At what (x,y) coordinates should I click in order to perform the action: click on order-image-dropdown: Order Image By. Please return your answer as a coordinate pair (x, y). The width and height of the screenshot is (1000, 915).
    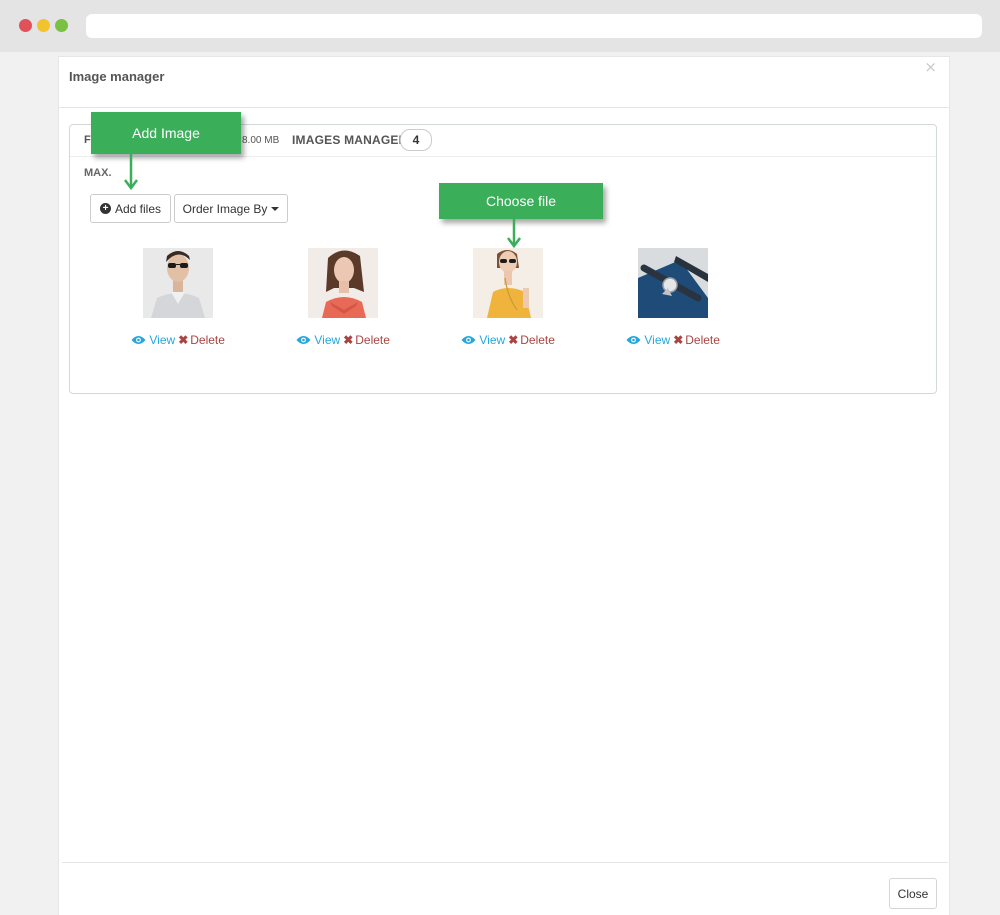
    Looking at the image, I should click on (231, 208).